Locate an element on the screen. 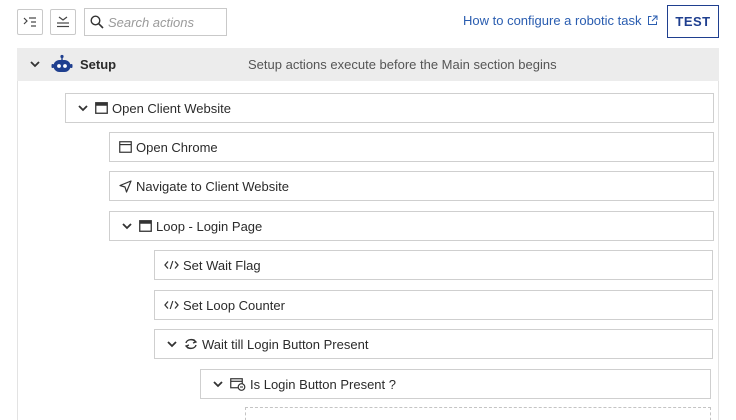  action-navigate-to-client-website: Navigate to Client Website is located at coordinates (411, 186).